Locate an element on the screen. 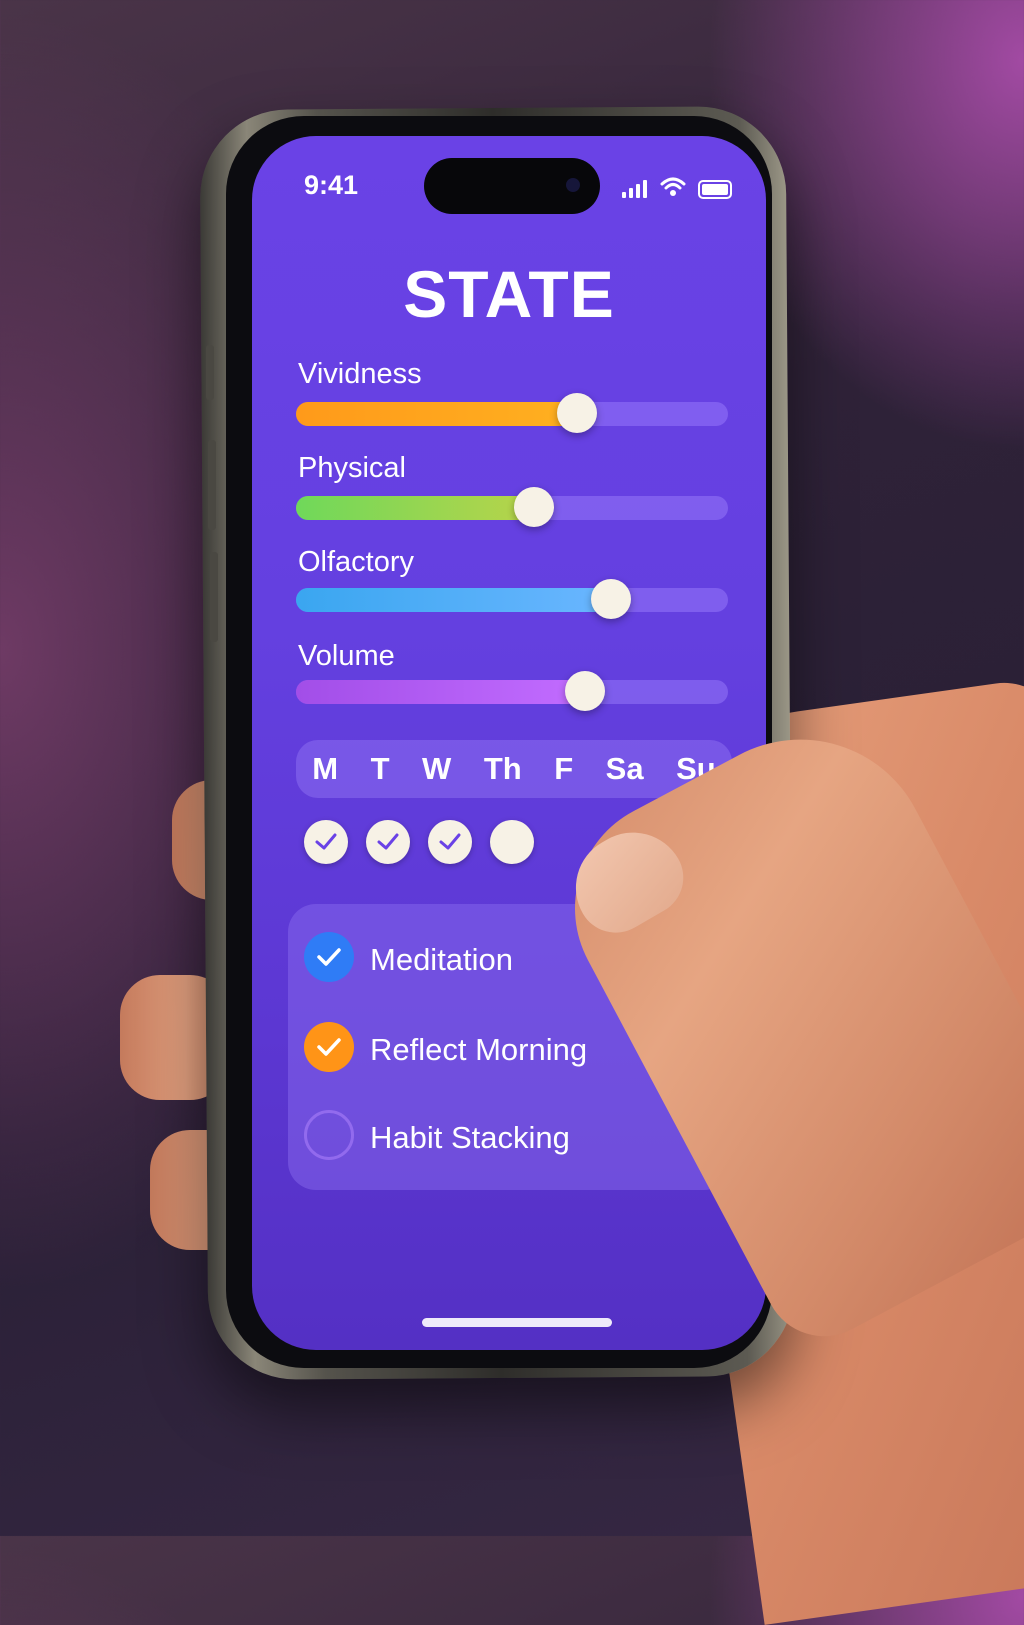 The height and width of the screenshot is (1625, 1024). action-button is located at coordinates (210, 372).